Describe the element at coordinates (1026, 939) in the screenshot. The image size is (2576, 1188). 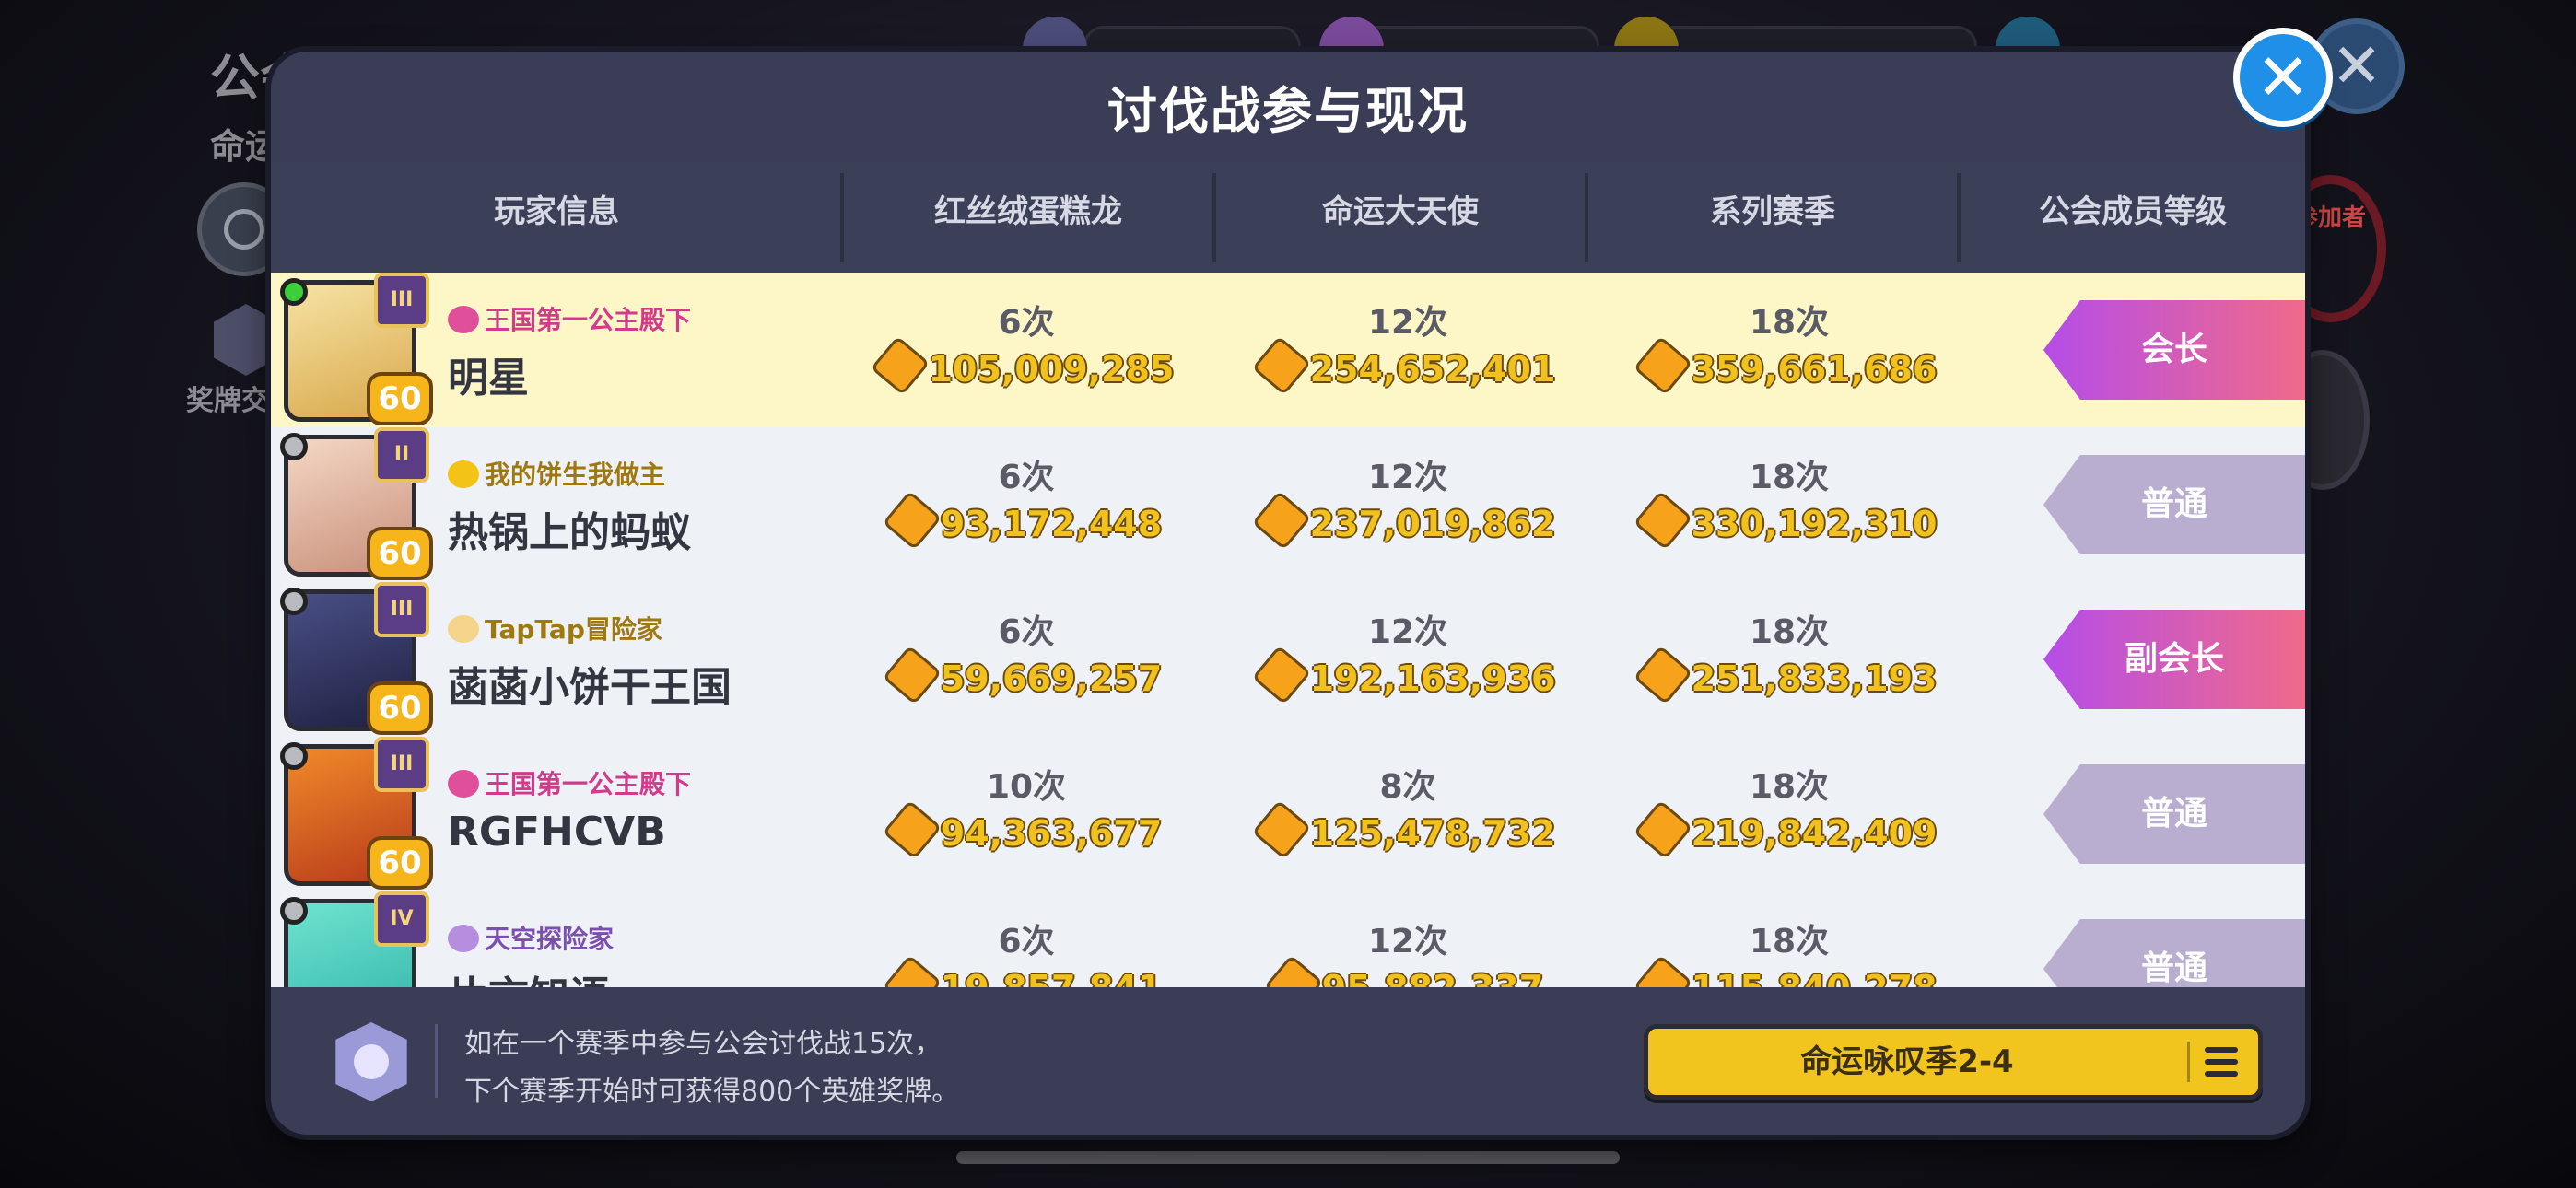
I see `stat-cell: 6次 19,857,841` at that location.